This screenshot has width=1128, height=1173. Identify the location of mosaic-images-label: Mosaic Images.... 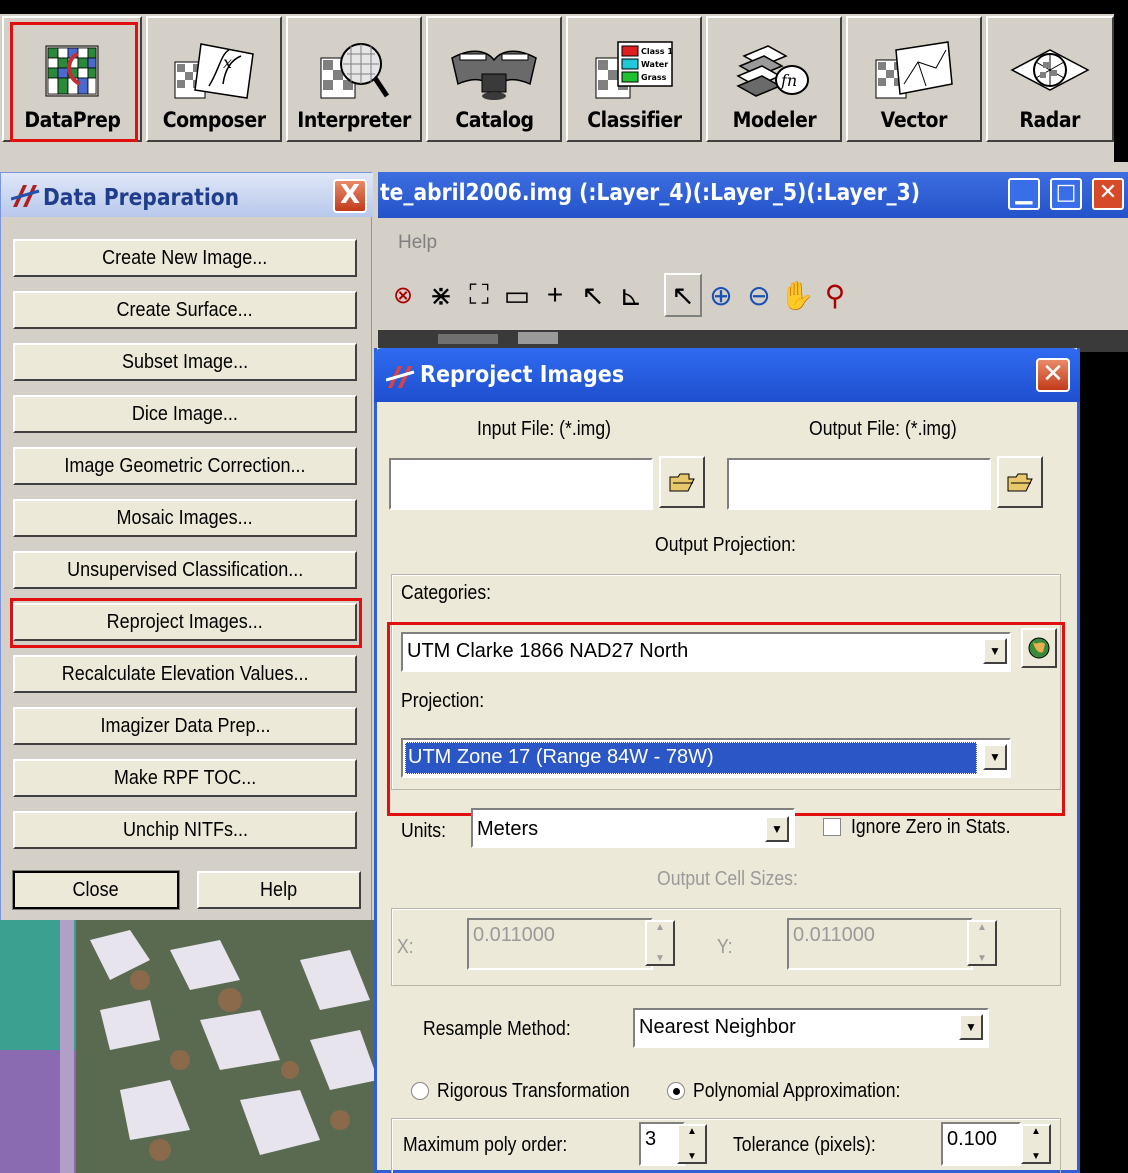
(185, 517).